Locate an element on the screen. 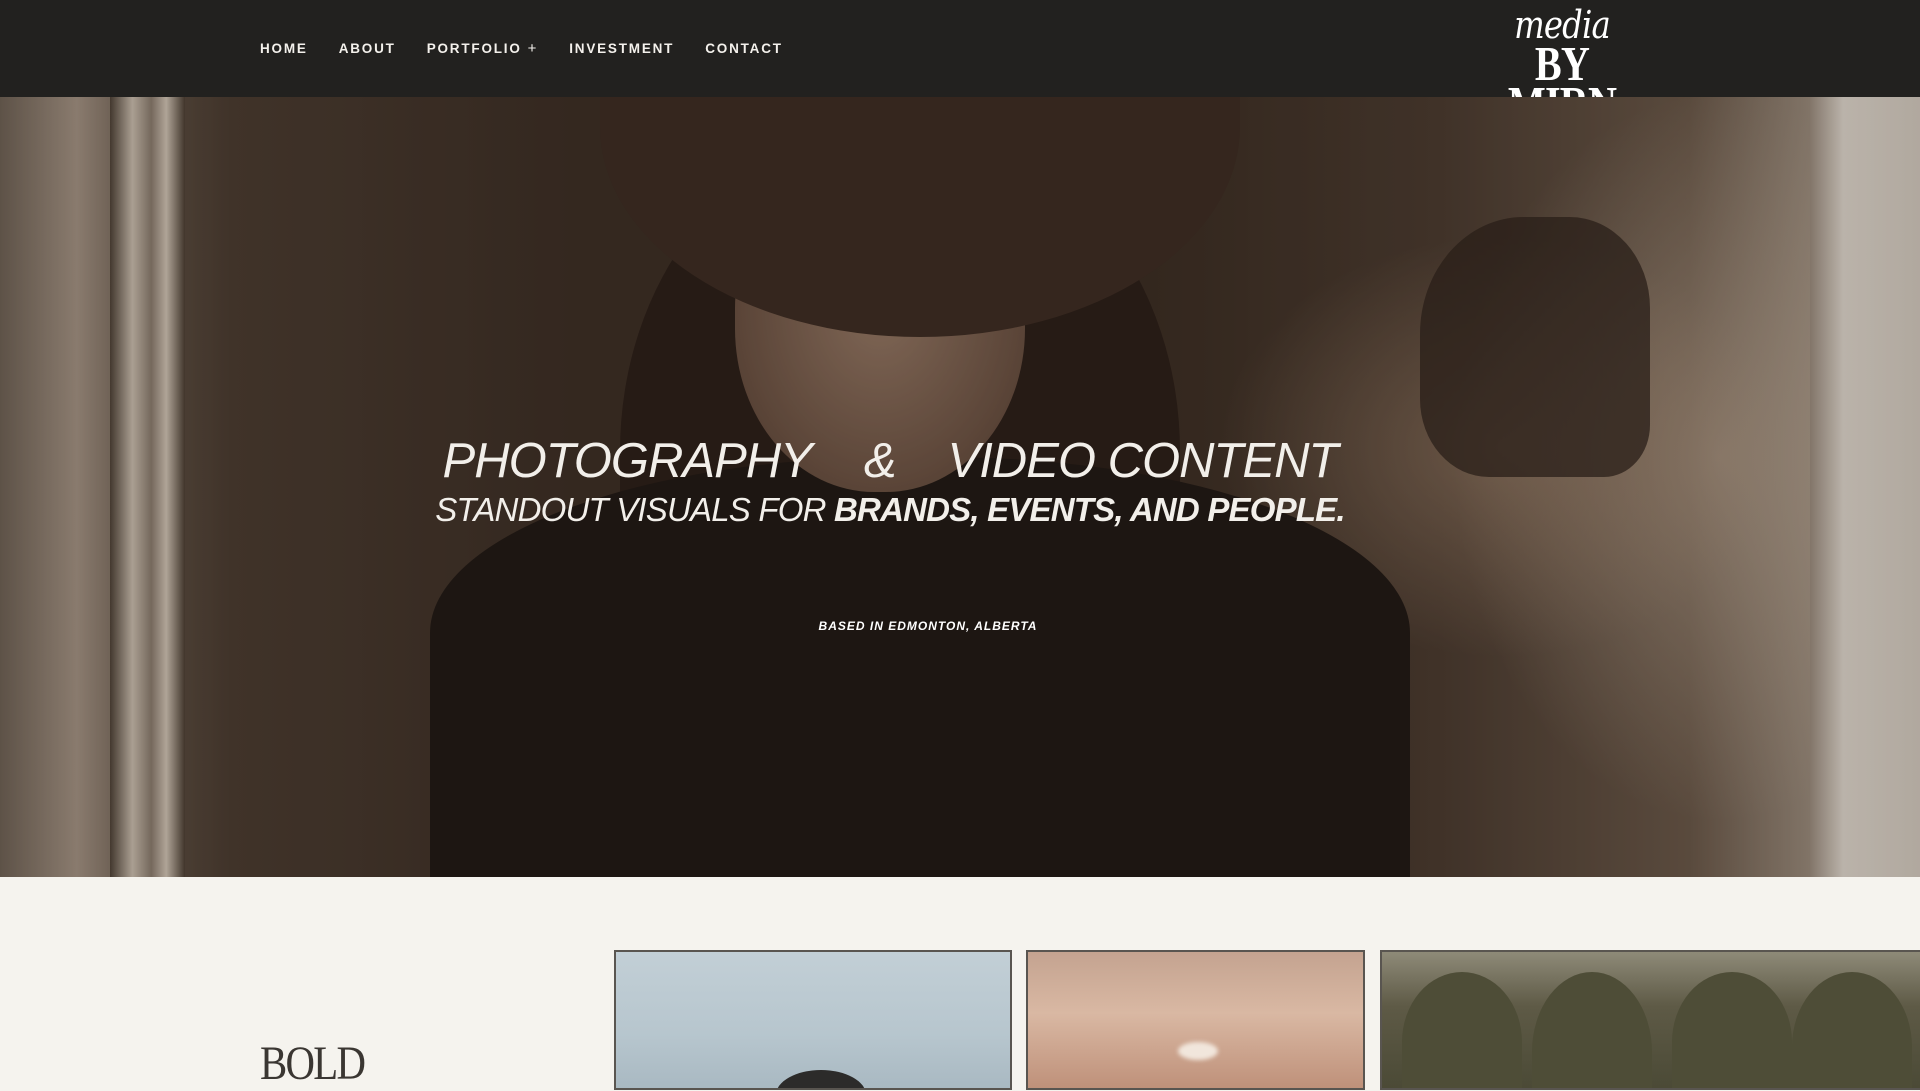  expand-plus-icon: + is located at coordinates (533, 48).